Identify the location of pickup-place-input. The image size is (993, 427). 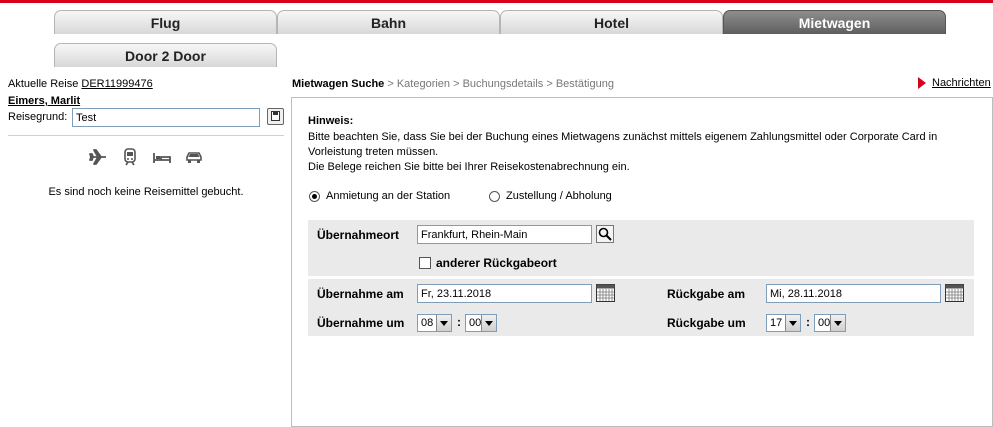
(504, 234).